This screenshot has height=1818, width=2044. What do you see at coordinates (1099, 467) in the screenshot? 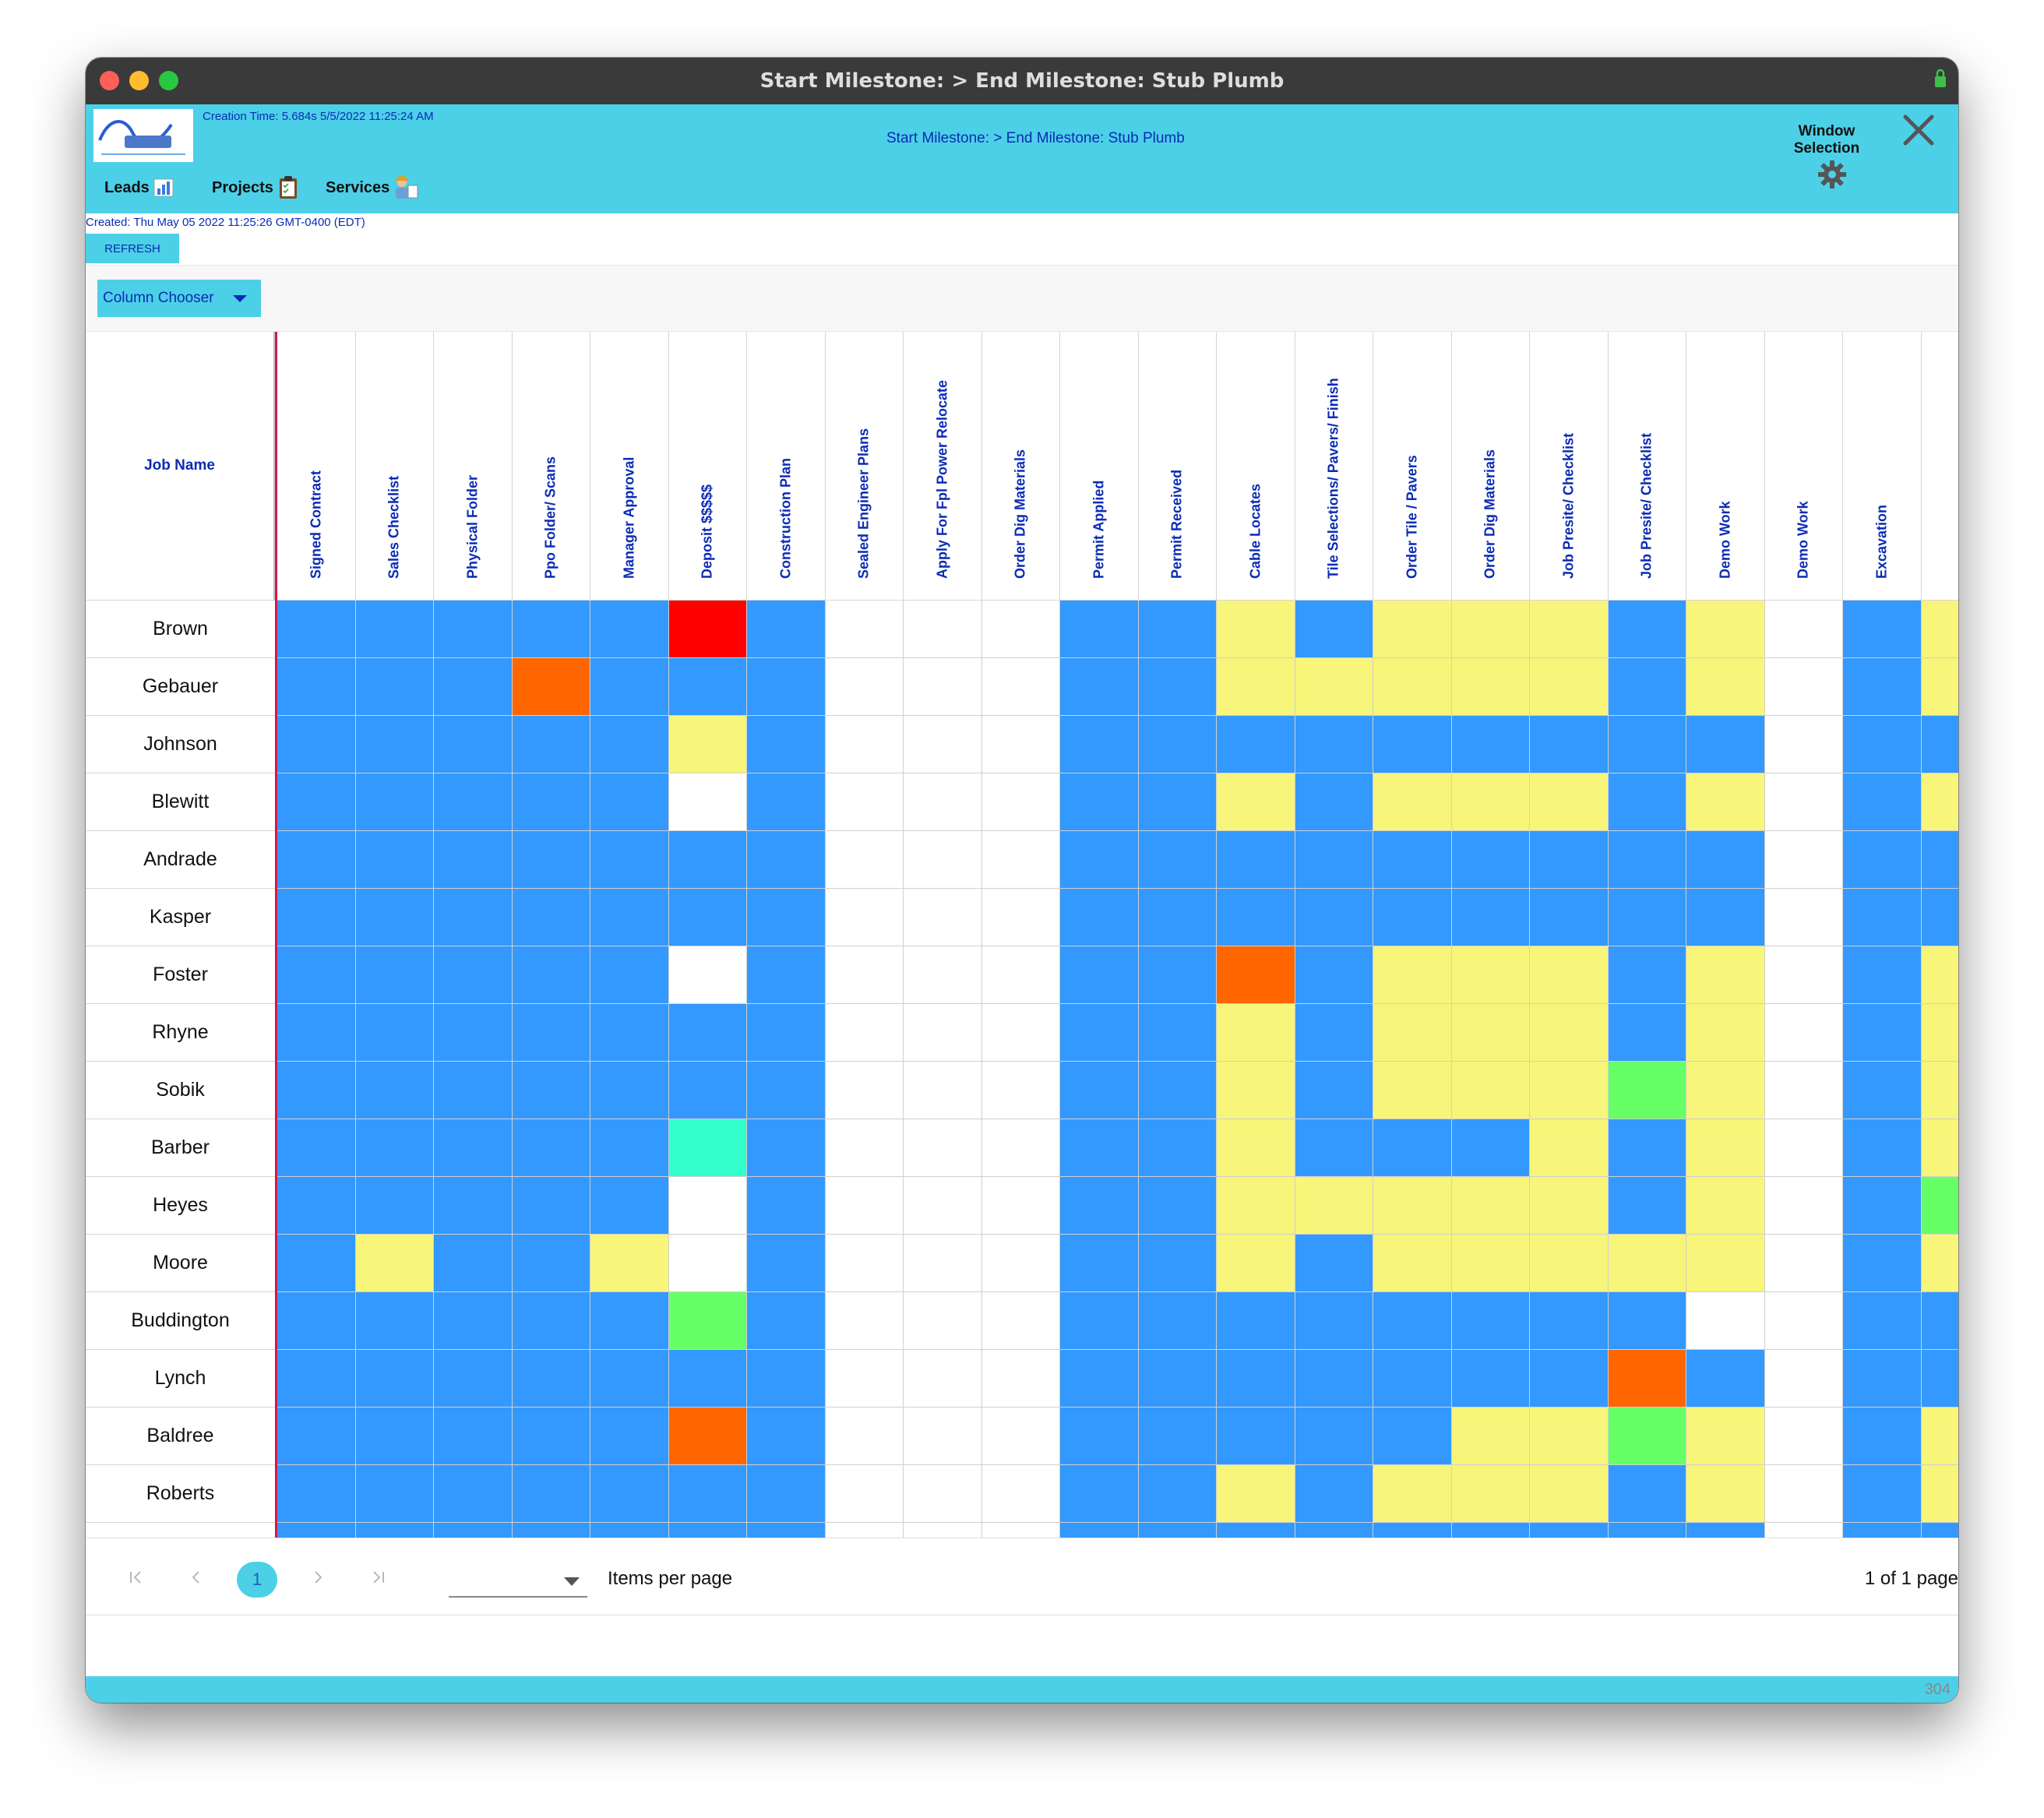
I see `column-header: Permit Applied` at bounding box center [1099, 467].